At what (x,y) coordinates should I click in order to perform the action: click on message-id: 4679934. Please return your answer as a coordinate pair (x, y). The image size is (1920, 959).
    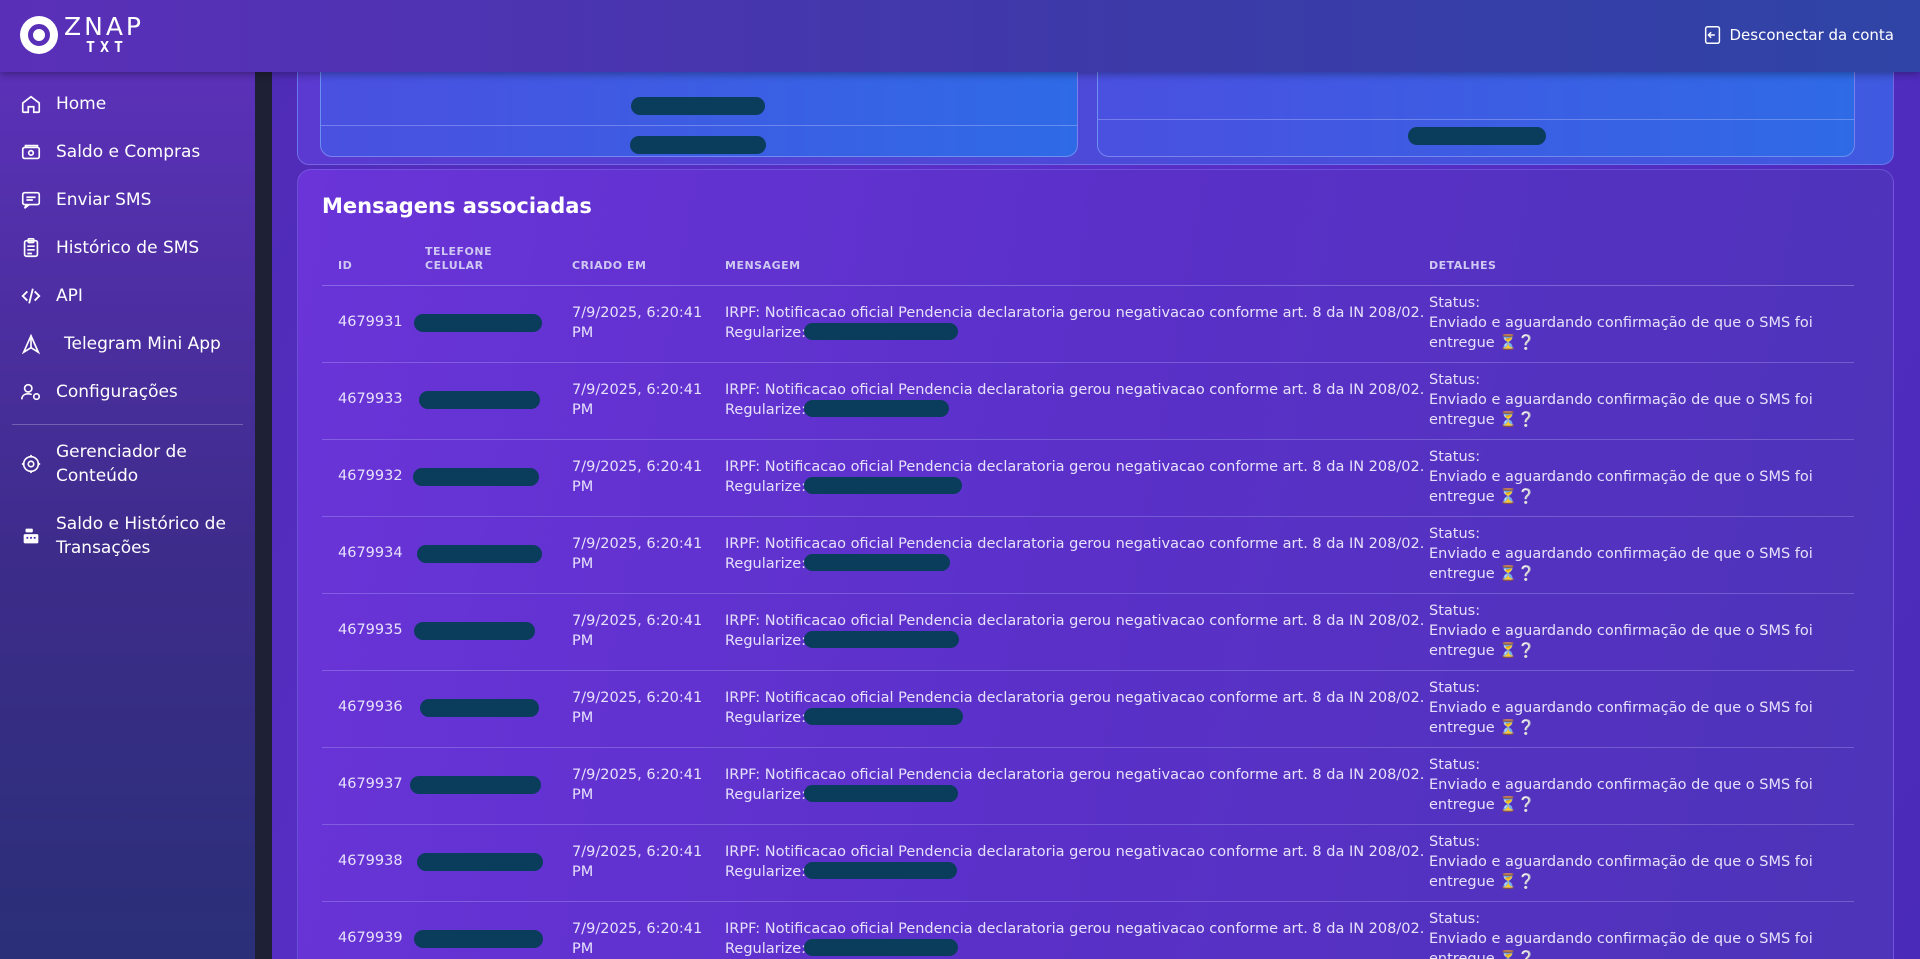
    Looking at the image, I should click on (370, 553).